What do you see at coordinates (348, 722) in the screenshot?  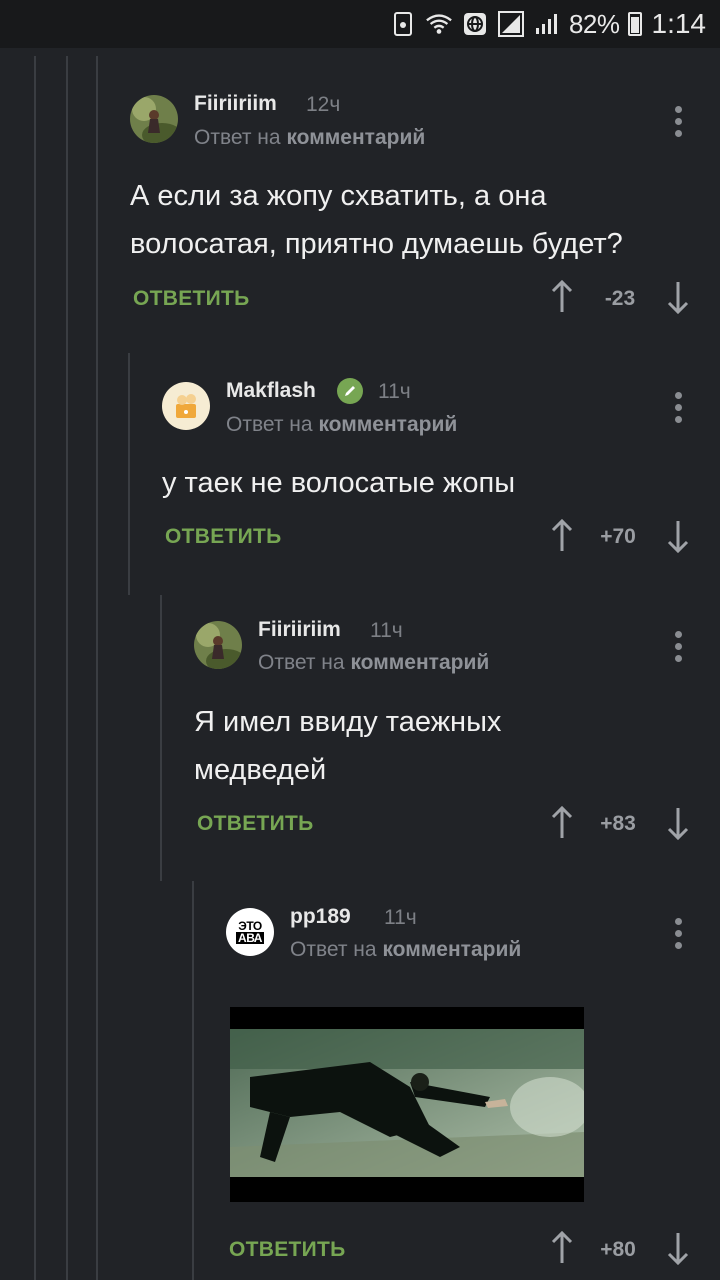 I see `comment-text-line: Я имел ввиду таежных` at bounding box center [348, 722].